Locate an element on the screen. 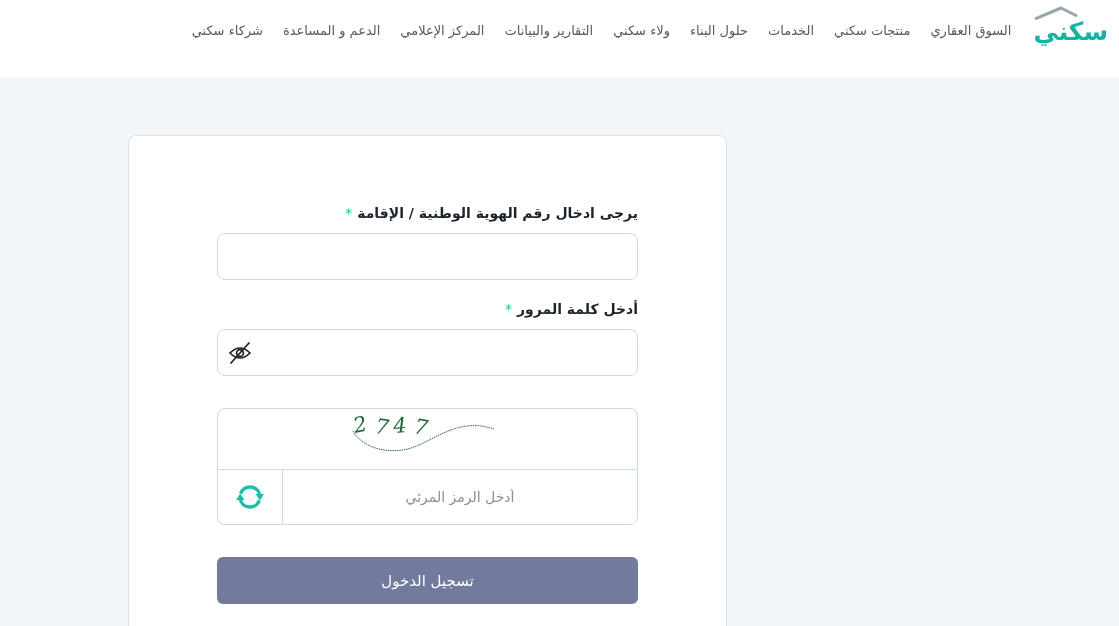 The image size is (1119, 626). refresh-button is located at coordinates (249, 497).